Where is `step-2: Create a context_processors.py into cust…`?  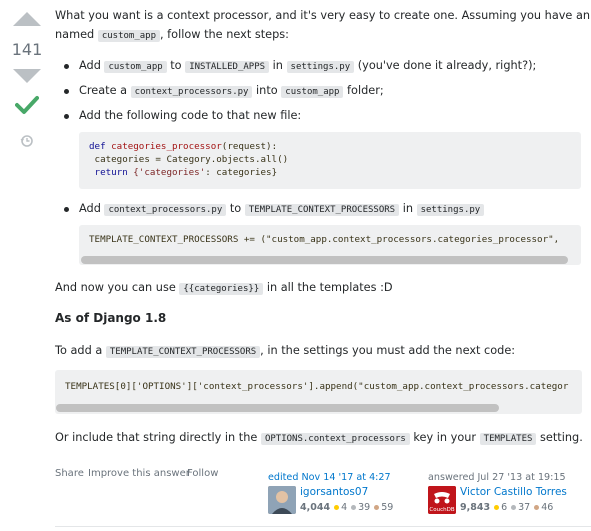 step-2: Create a context_processors.py into cust… is located at coordinates (231, 91).